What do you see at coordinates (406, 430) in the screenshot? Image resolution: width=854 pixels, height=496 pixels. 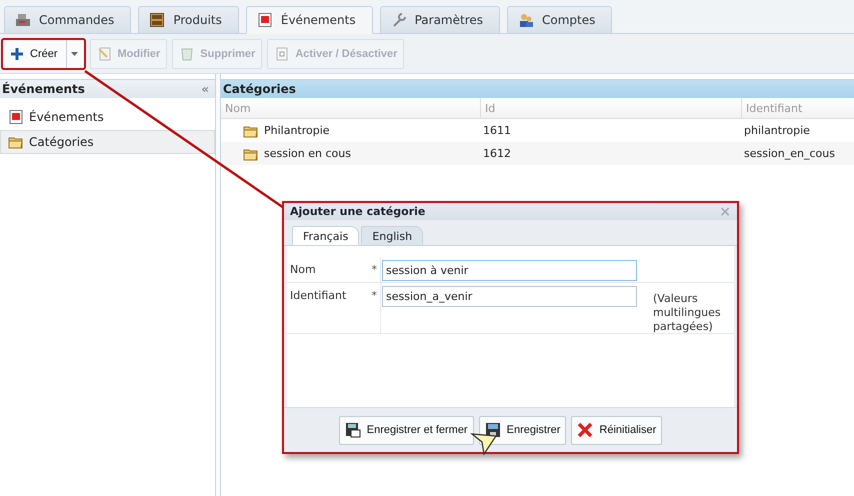 I see `dialog-button: Enregistrer et fermer` at bounding box center [406, 430].